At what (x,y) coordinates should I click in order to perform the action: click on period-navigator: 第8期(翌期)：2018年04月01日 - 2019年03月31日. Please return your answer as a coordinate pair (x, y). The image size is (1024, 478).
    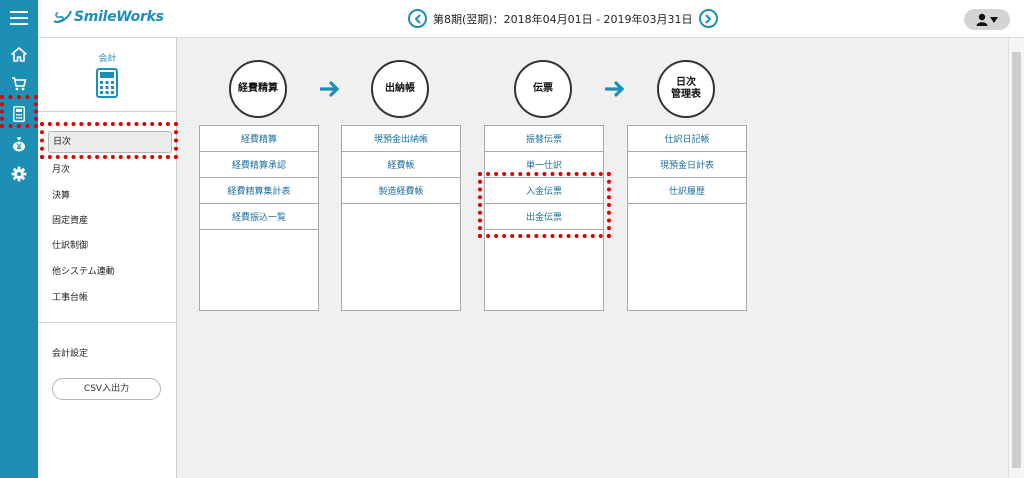
    Looking at the image, I should click on (563, 18).